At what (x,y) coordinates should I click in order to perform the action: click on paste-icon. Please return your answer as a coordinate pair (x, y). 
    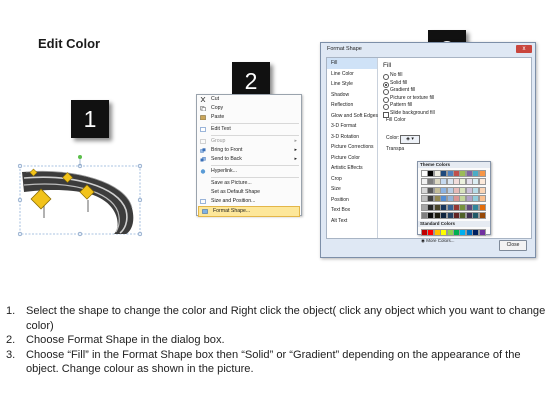
    Looking at the image, I should click on (203, 118).